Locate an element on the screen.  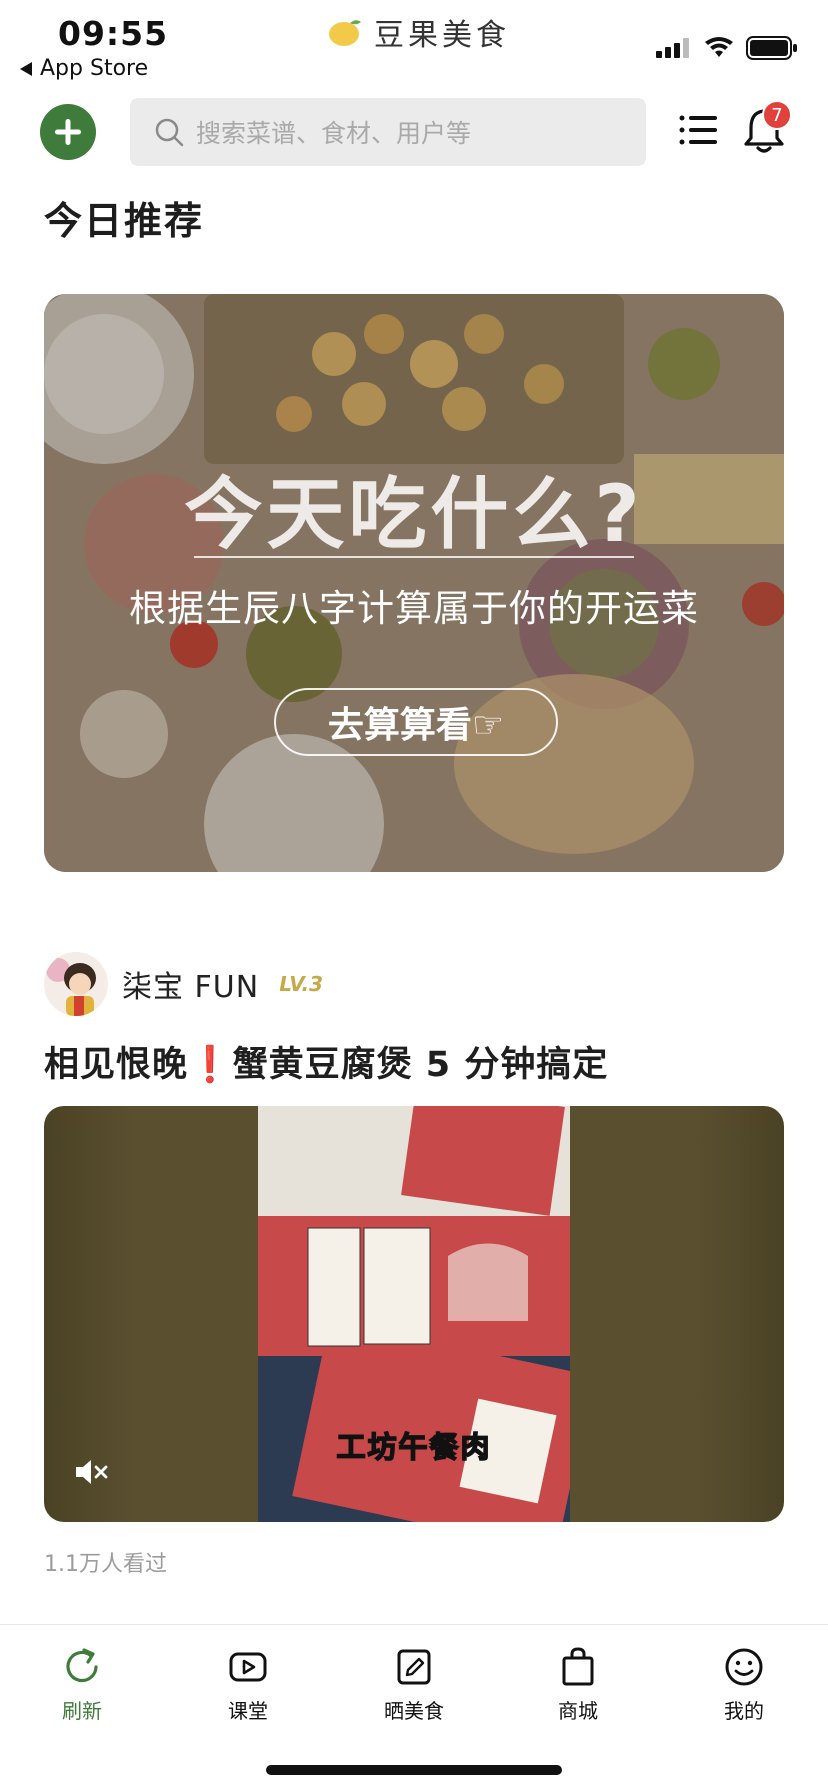
section-title: 今日推荐 is located at coordinates (124, 221).